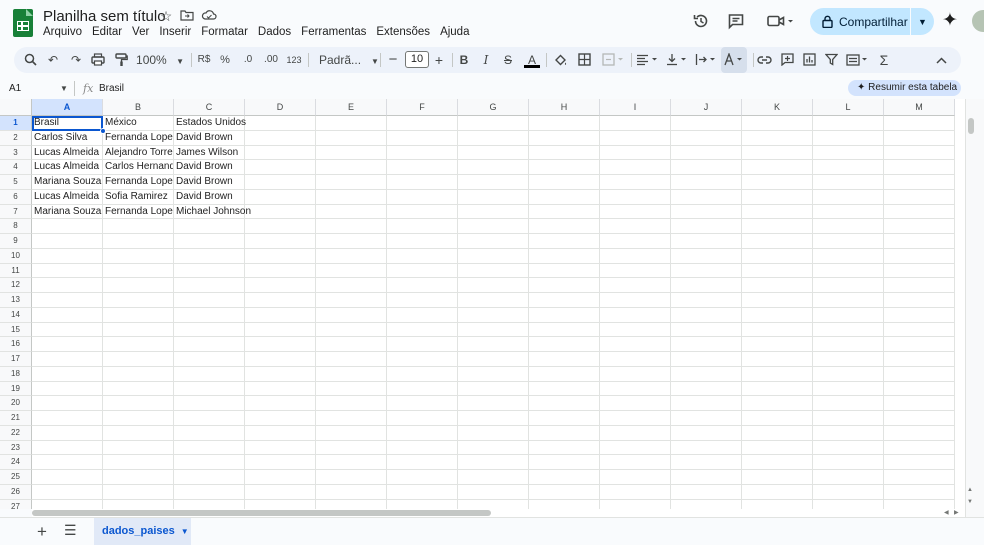 The height and width of the screenshot is (545, 984). I want to click on avatar, so click(978, 21).